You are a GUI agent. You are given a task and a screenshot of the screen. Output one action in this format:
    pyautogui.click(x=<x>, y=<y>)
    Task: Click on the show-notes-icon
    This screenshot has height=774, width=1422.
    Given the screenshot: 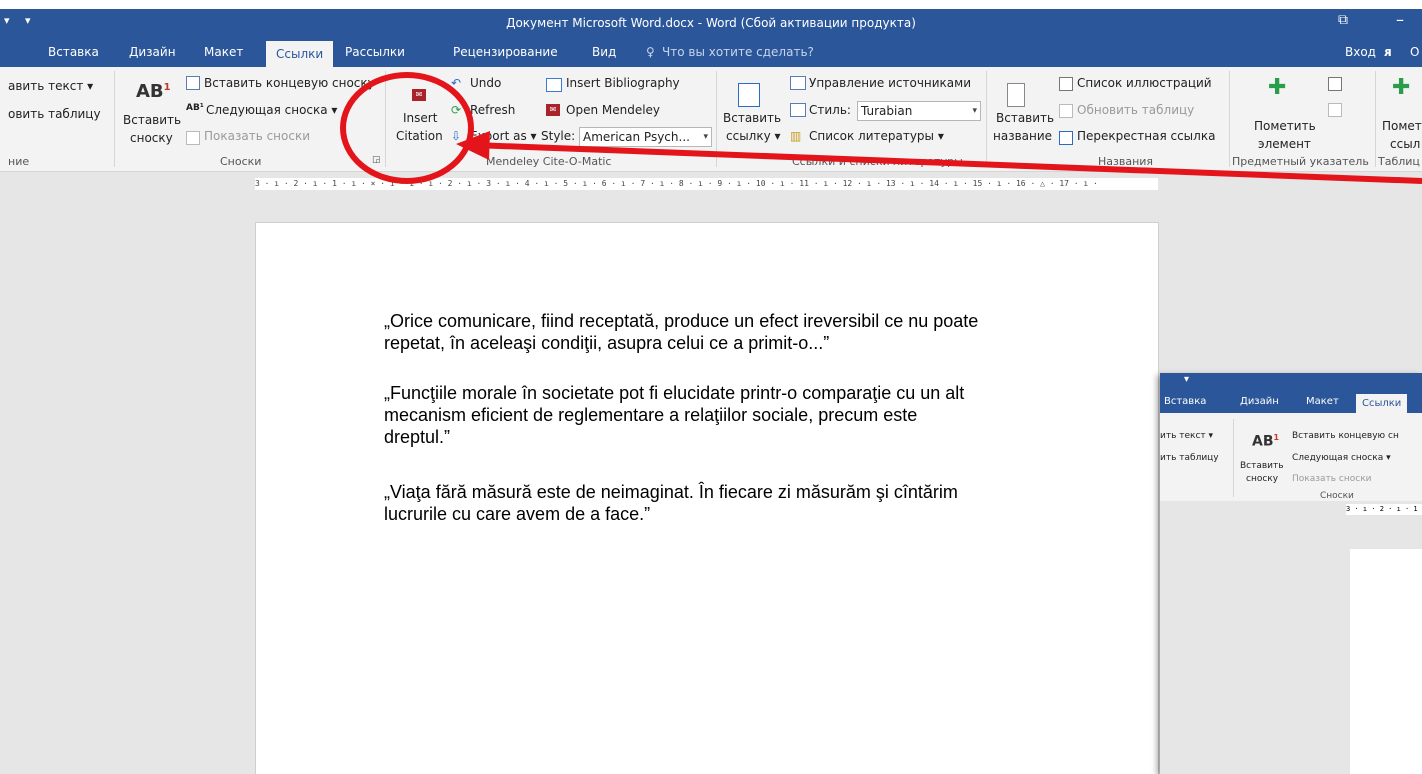 What is the action you would take?
    pyautogui.click(x=193, y=138)
    